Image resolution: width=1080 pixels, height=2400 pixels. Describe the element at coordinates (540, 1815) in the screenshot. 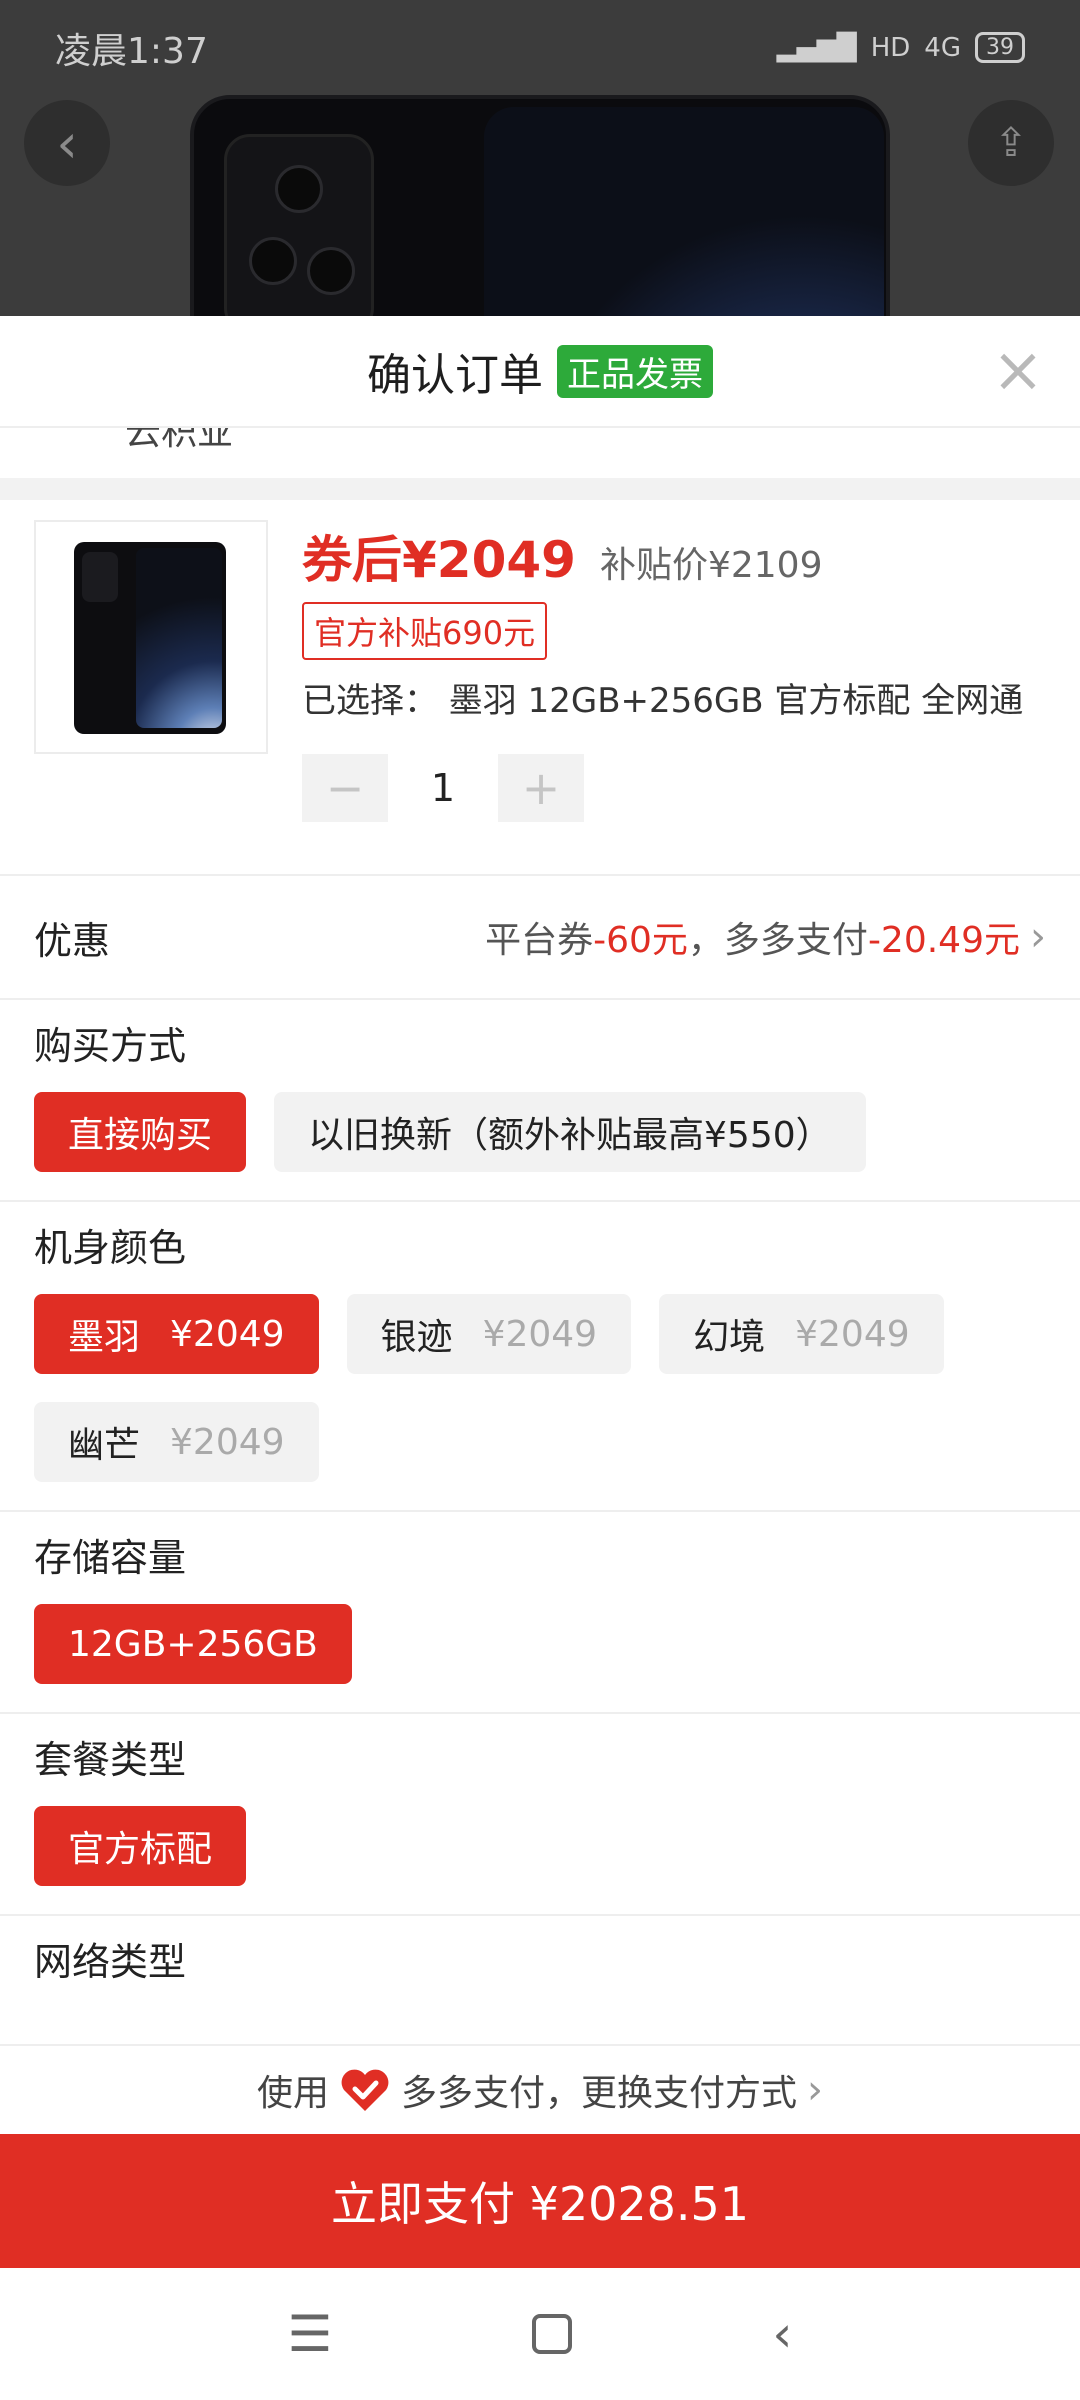

I see `package-section: 套餐类型 官方标配` at that location.